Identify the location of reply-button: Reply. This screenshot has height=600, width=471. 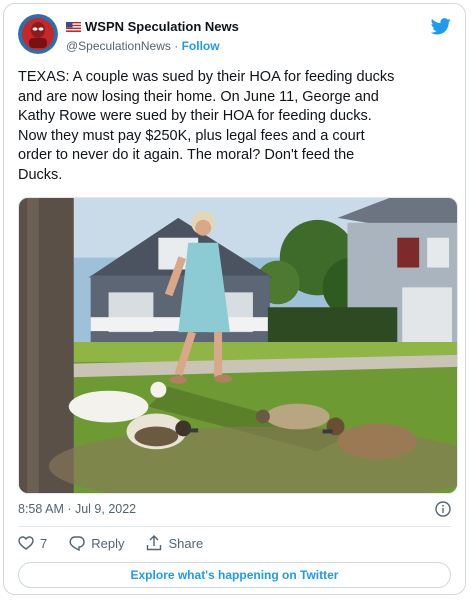
(96, 543).